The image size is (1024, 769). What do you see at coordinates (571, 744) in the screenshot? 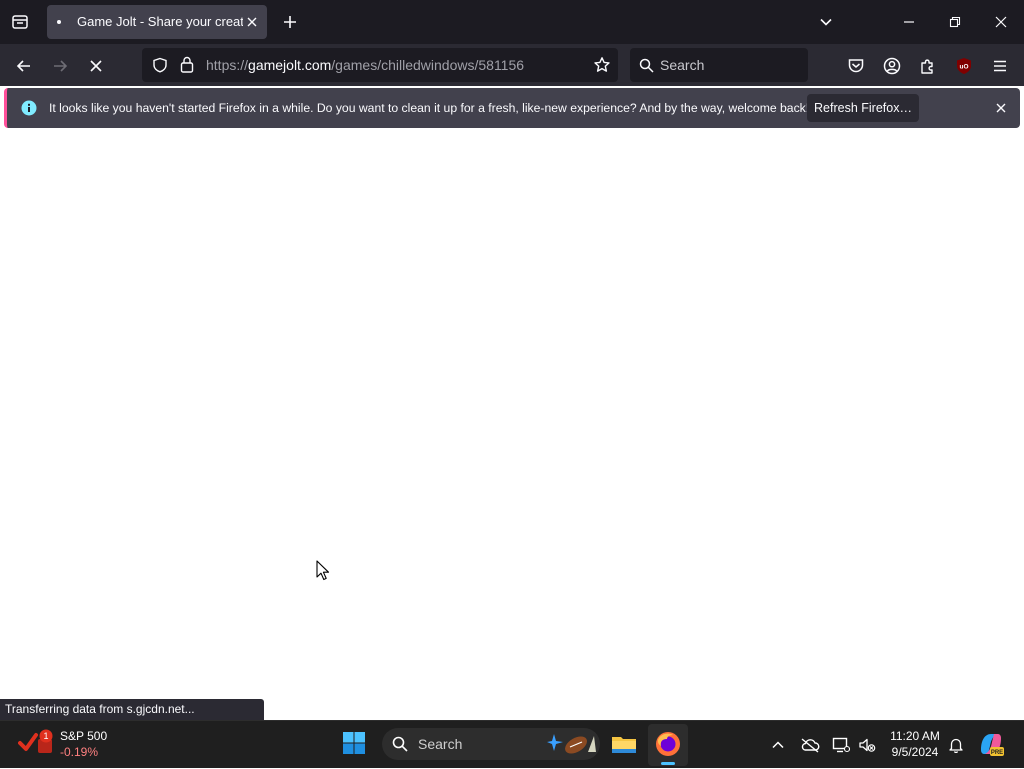
I see `search-highlight-icon` at bounding box center [571, 744].